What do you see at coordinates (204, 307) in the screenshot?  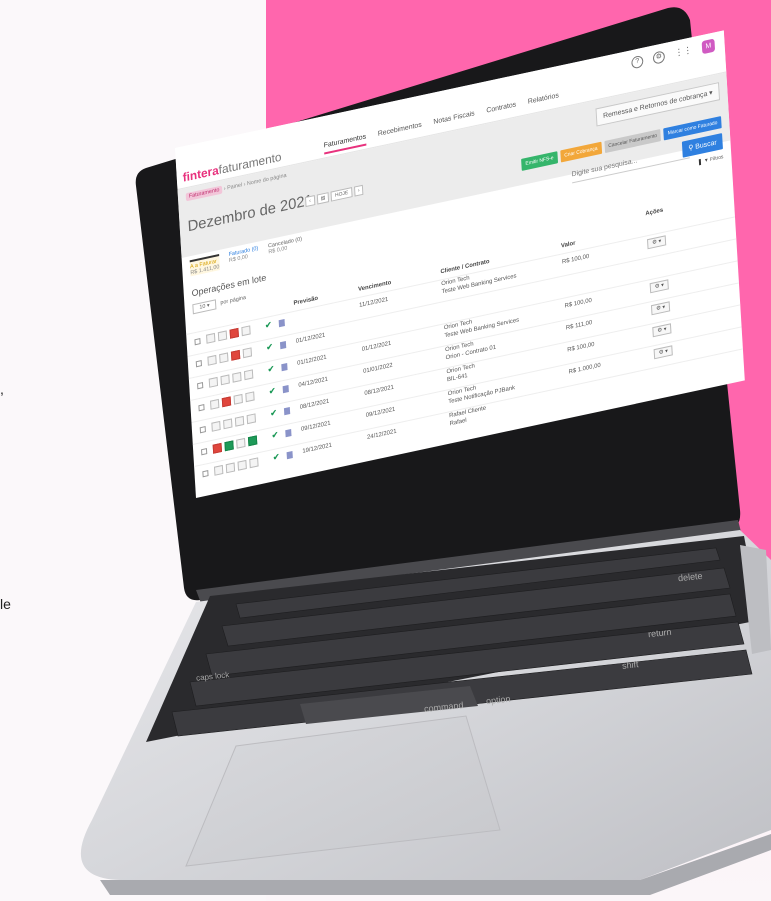 I see `per-page-select: 10 ▾` at bounding box center [204, 307].